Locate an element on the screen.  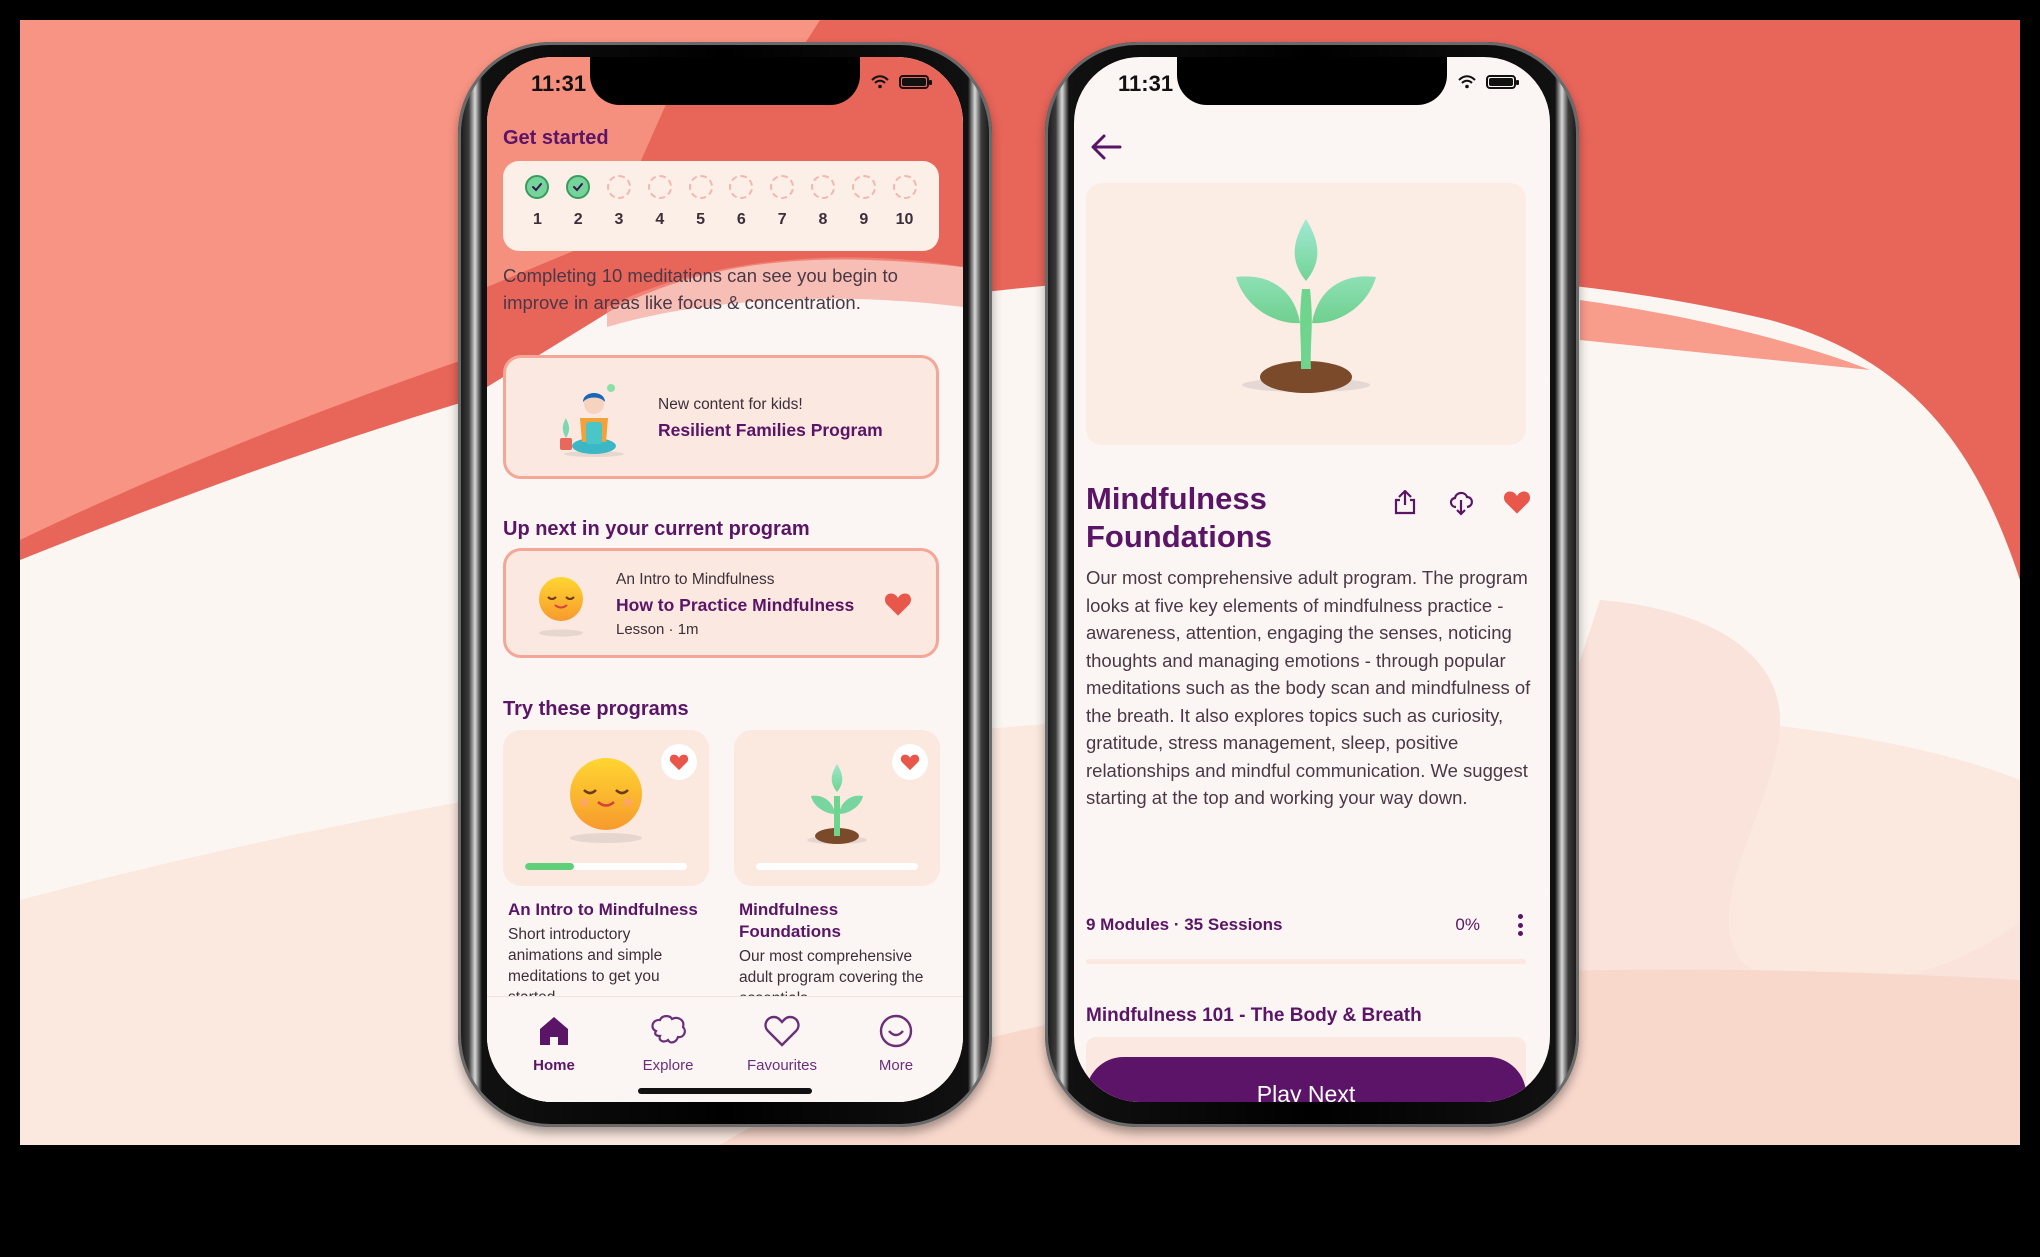
program-progress-fill is located at coordinates (549, 866).